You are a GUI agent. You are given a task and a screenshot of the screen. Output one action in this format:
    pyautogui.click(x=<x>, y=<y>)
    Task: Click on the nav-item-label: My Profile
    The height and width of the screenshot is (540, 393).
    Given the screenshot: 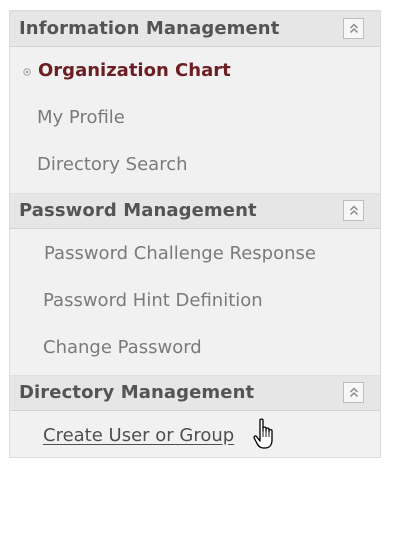 What is the action you would take?
    pyautogui.click(x=81, y=117)
    